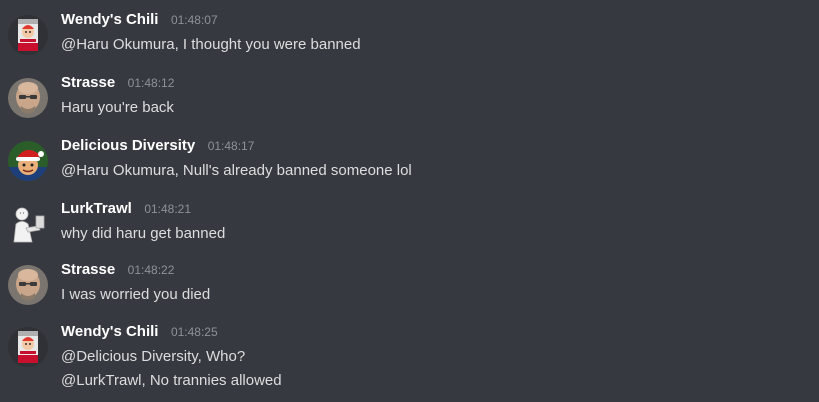 This screenshot has height=402, width=819. Describe the element at coordinates (171, 380) in the screenshot. I see `message-line: @LurkTrawl, No trannies allowed` at that location.